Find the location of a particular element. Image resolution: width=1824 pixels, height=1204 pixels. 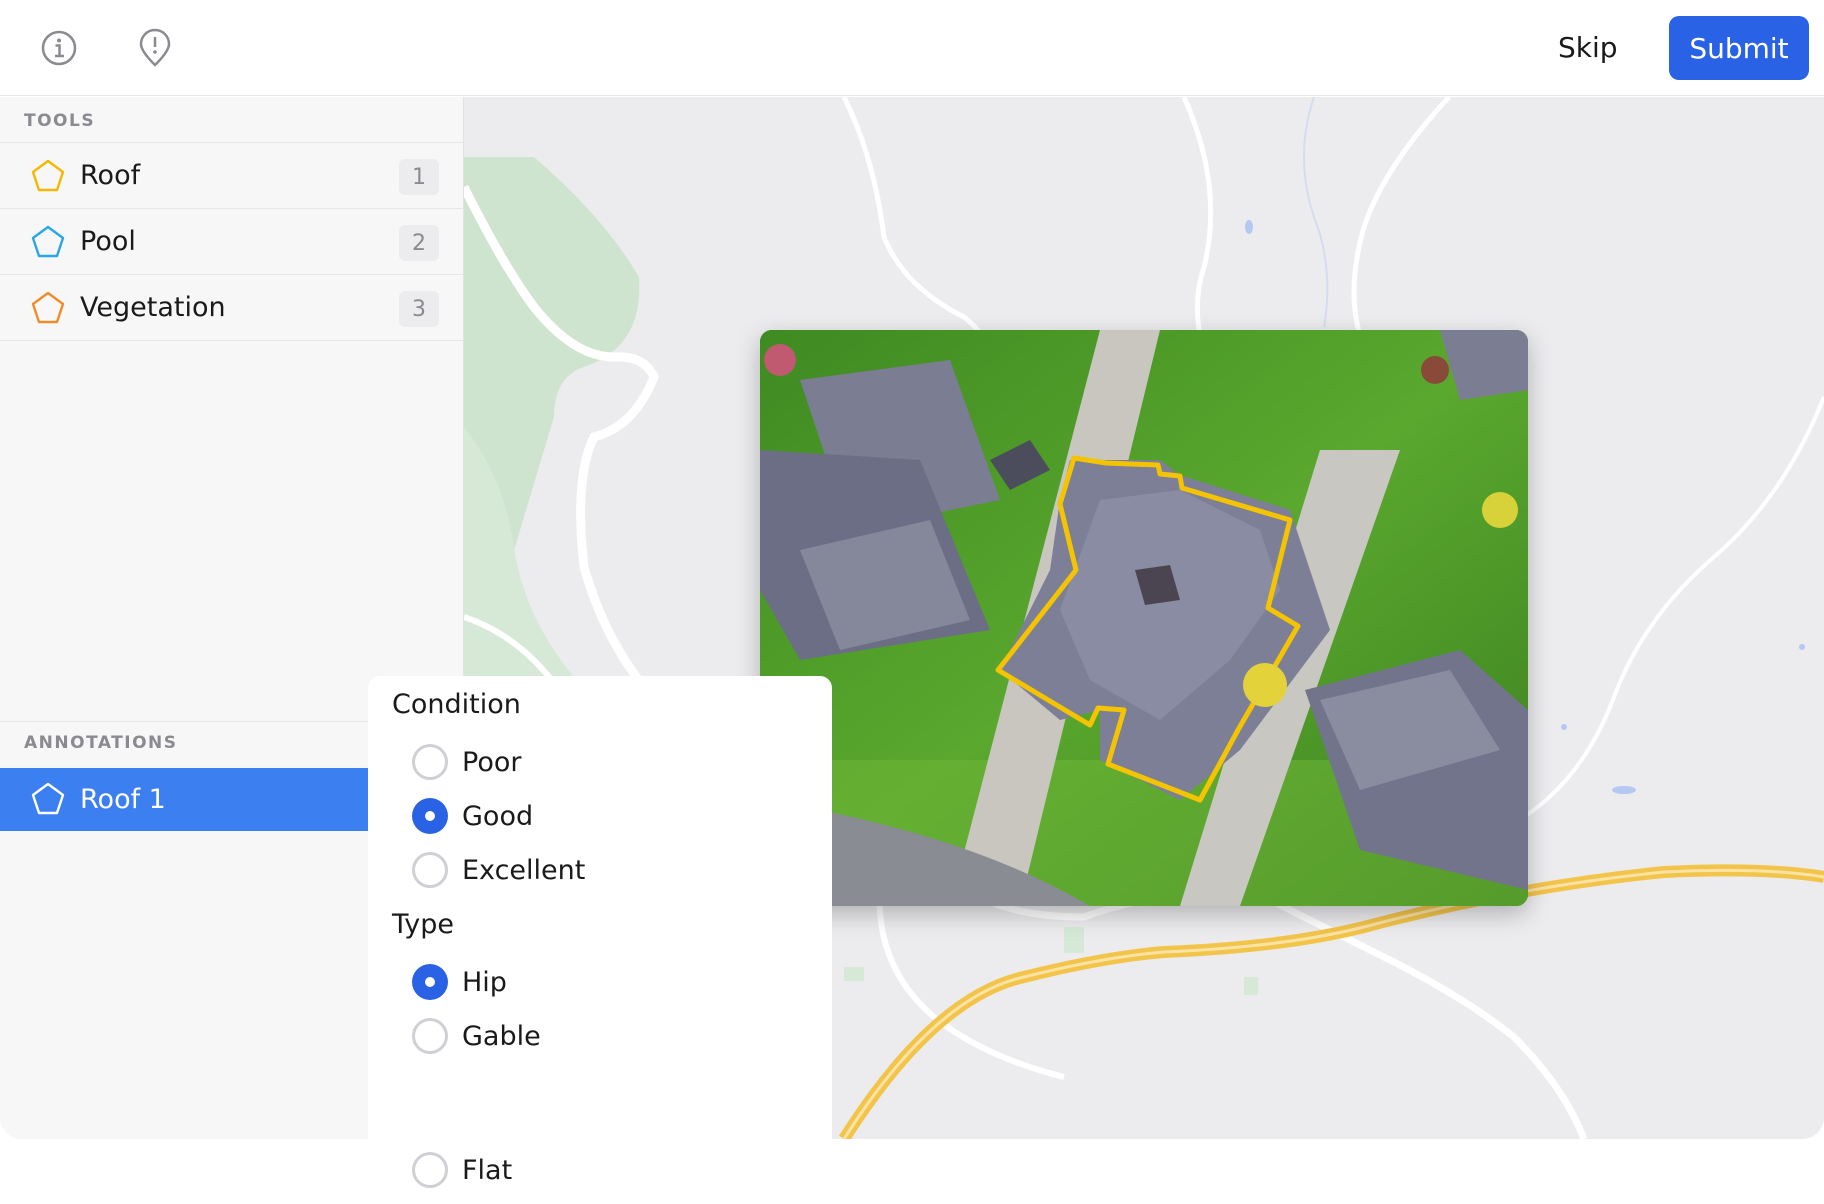

alert-pin-icon is located at coordinates (155, 48).